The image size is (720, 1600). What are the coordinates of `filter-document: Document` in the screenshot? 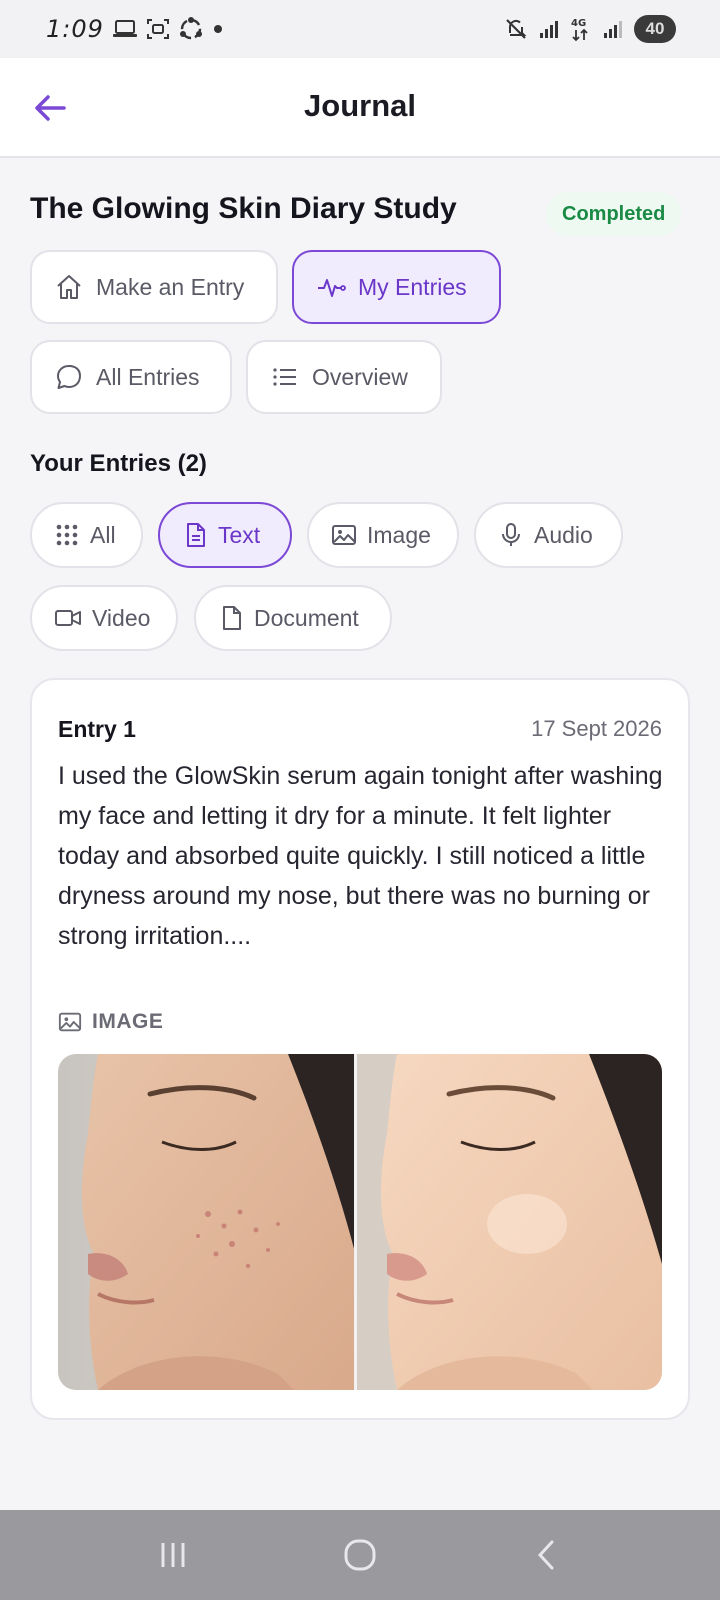 It's located at (293, 618).